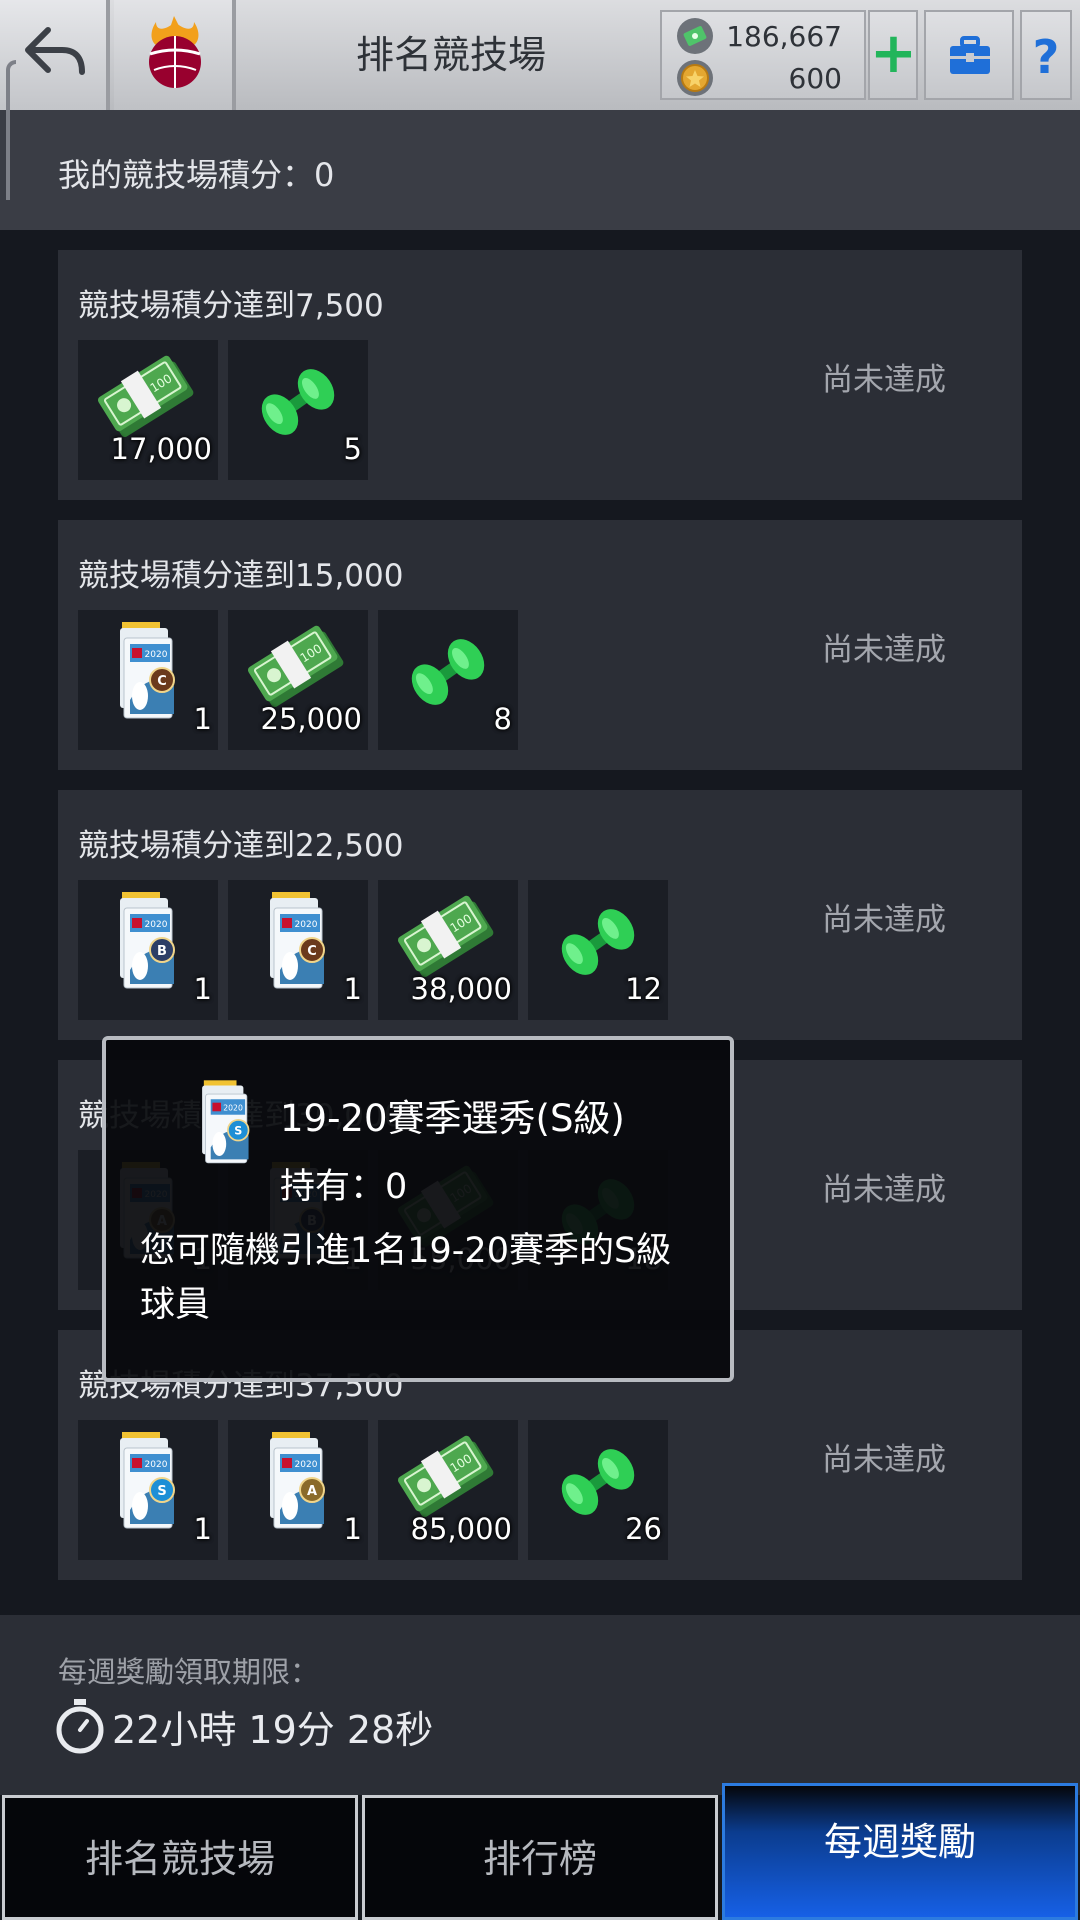 The image size is (1080, 1920). I want to click on reward-quantity: 85,000, so click(461, 1529).